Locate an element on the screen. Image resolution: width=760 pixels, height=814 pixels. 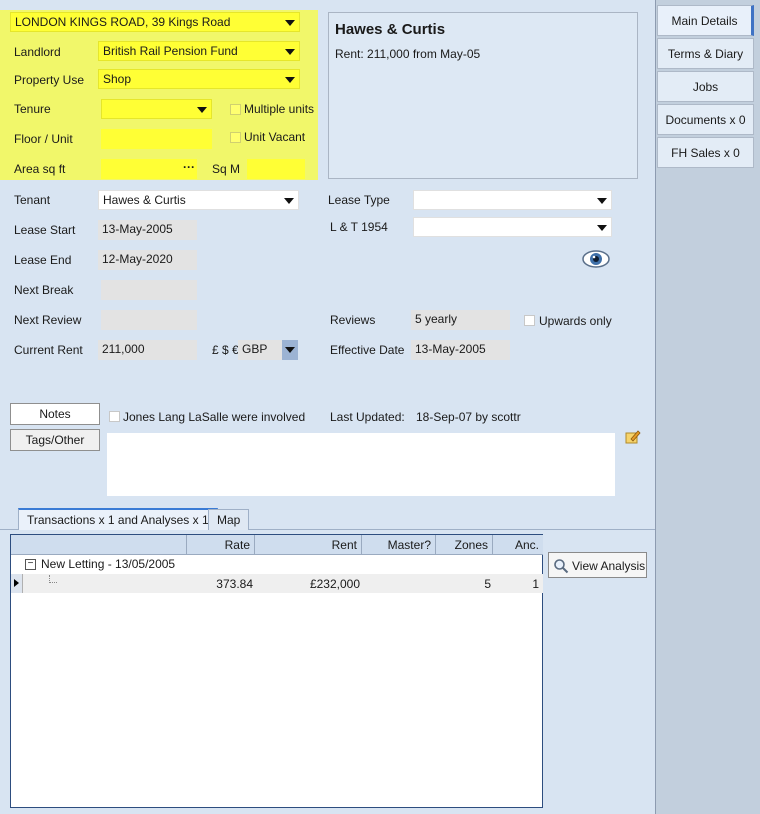
tab-map: Map is located at coordinates (229, 519).